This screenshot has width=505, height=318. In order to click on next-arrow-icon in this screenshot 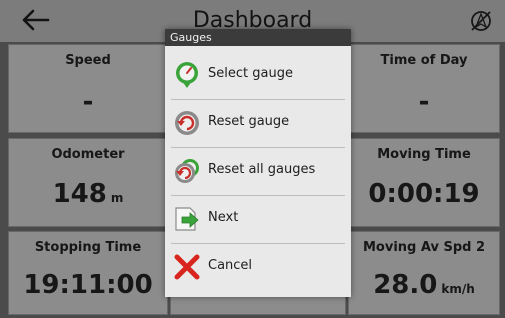, I will do `click(187, 219)`.